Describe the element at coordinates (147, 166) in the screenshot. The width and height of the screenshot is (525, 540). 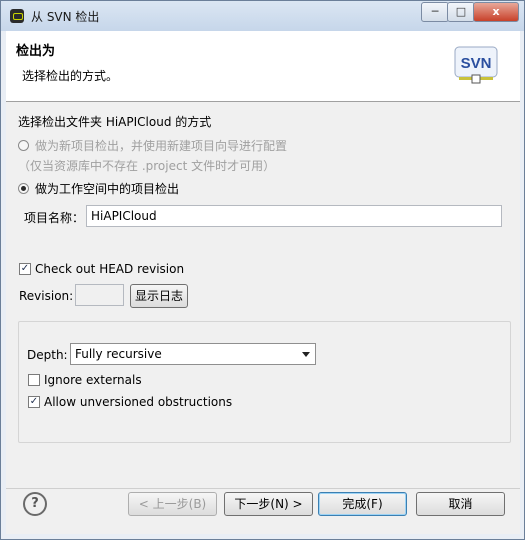
I see `option-new-project-hint: （仅当资源库中不存在 .project 文件时才可用）` at that location.